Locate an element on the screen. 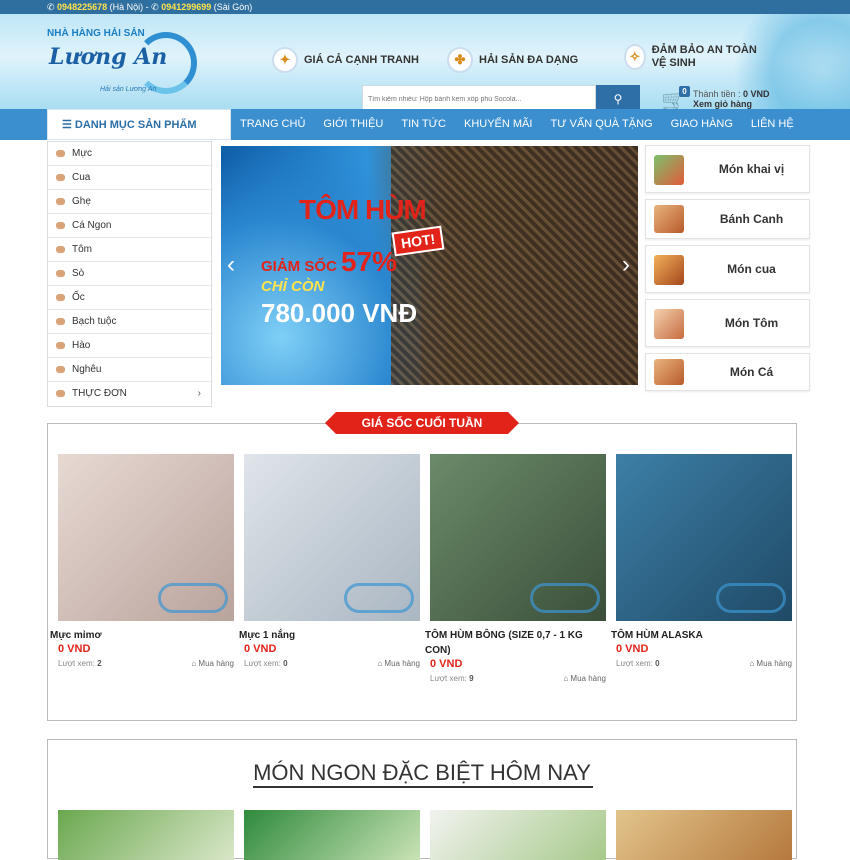 This screenshot has width=850, height=860. dish-category-crab: Món cua is located at coordinates (727, 269).